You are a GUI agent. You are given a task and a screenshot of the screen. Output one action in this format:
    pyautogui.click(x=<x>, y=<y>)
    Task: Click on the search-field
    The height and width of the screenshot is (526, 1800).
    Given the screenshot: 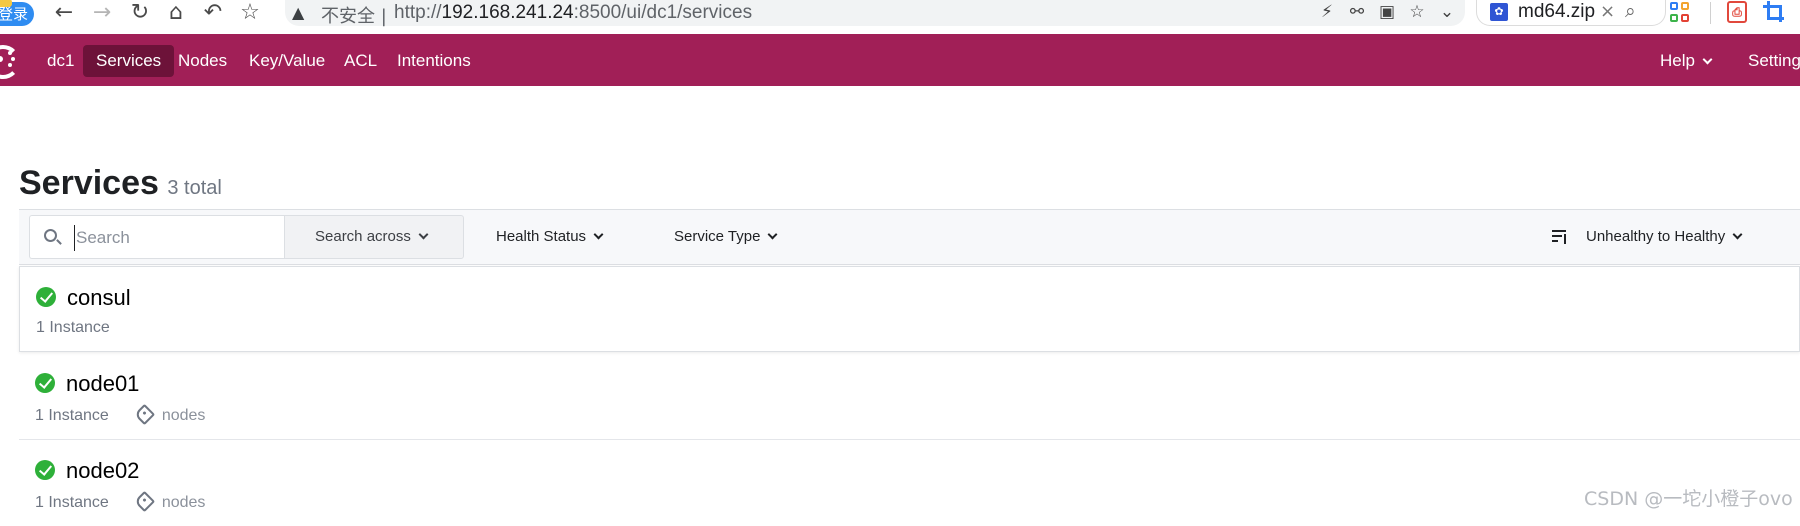 What is the action you would take?
    pyautogui.click(x=156, y=237)
    